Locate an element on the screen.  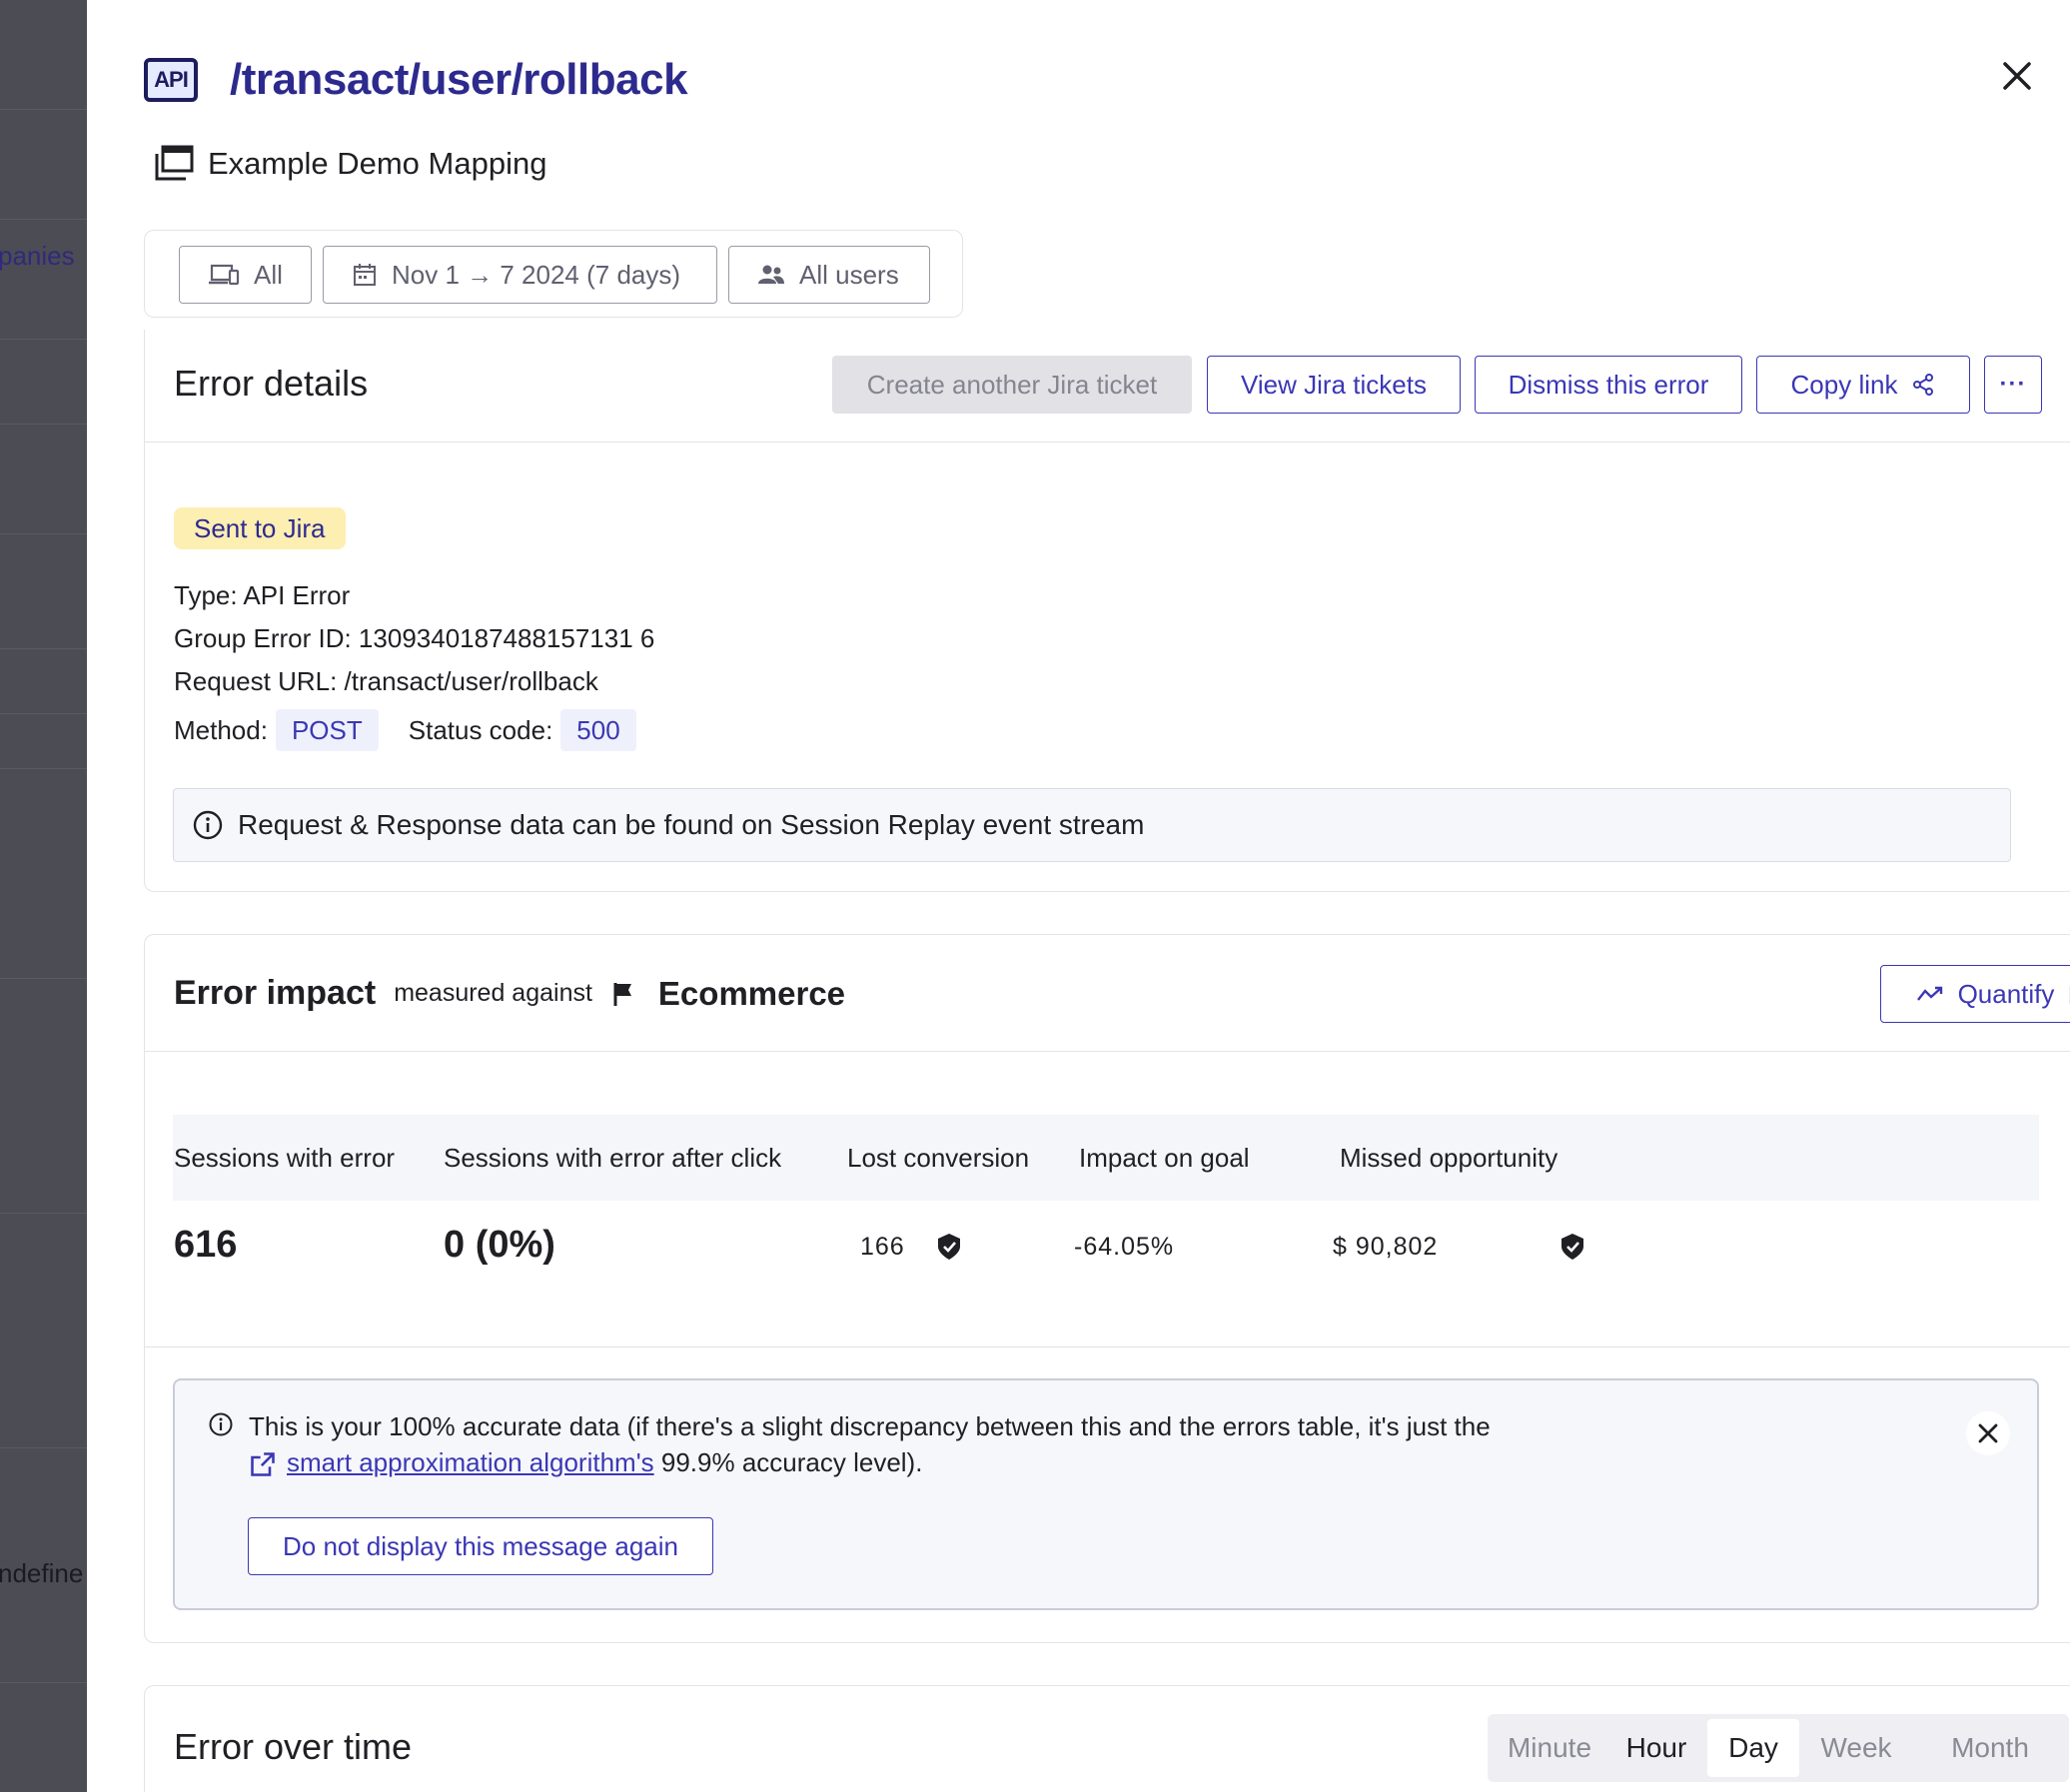
quantify-label: Quantify is located at coordinates (2006, 993).